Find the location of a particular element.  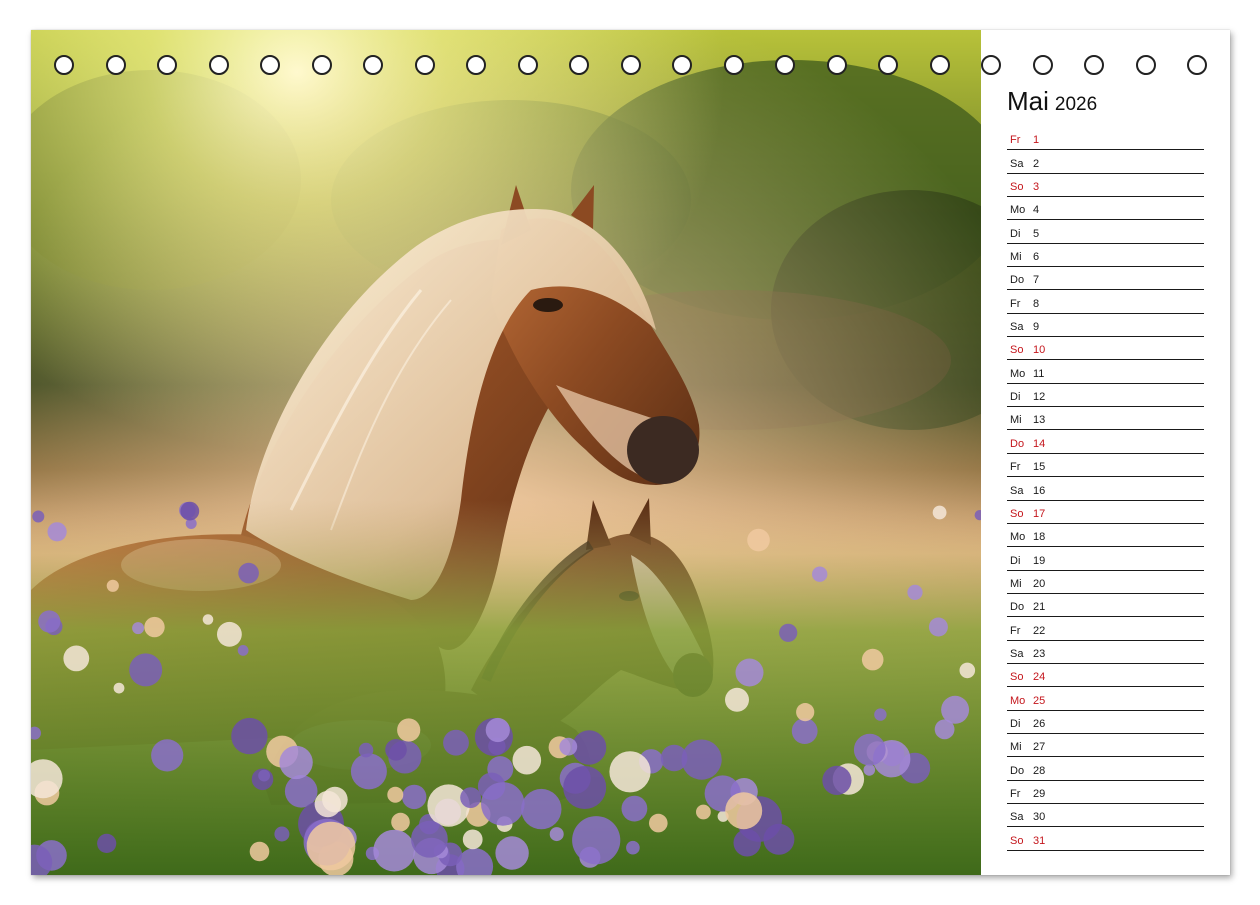

day-number: 18 is located at coordinates (1039, 537).